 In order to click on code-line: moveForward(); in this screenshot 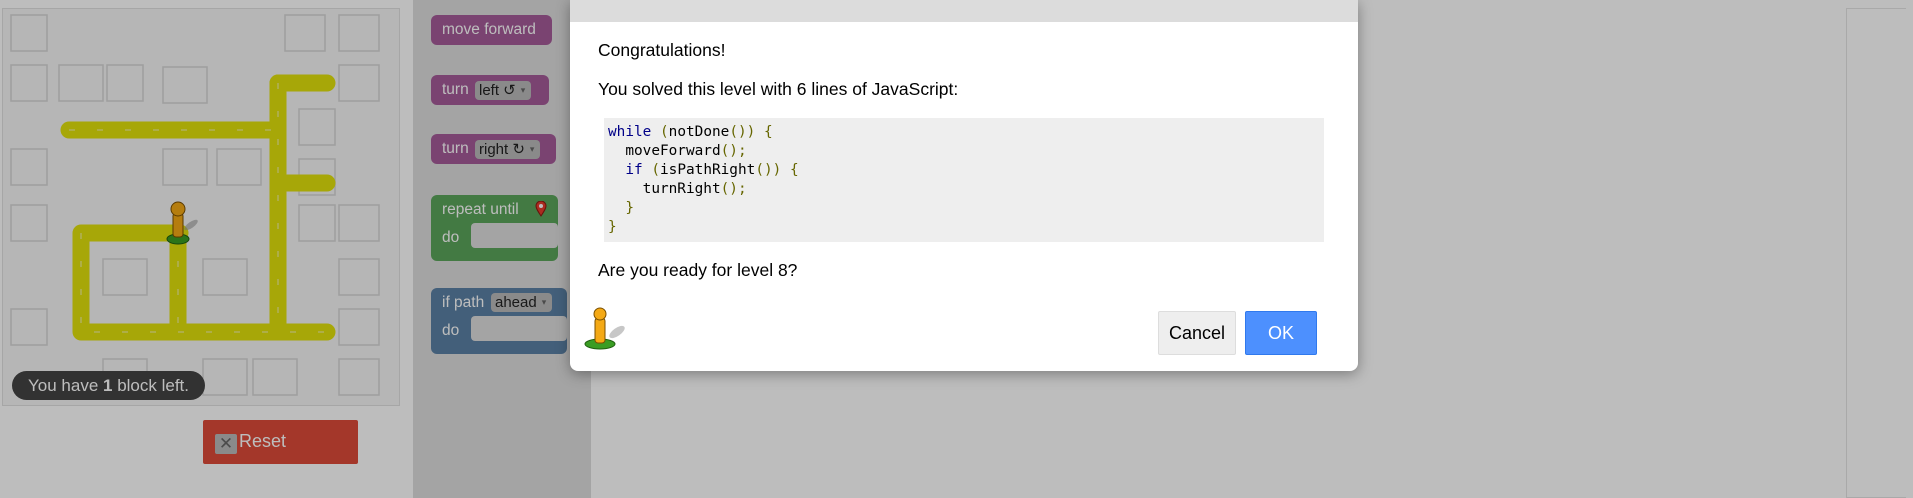, I will do `click(966, 151)`.